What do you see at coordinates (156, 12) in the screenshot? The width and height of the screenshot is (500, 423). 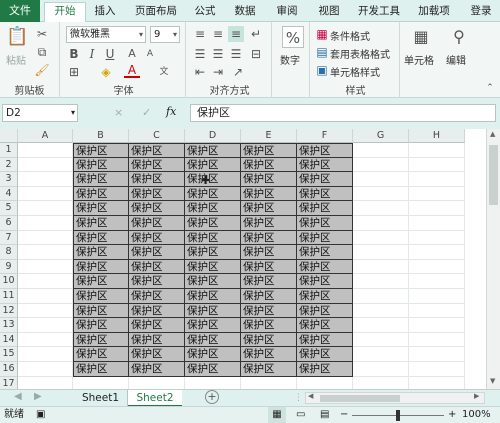 I see `tab-page-layout: 页面布局` at bounding box center [156, 12].